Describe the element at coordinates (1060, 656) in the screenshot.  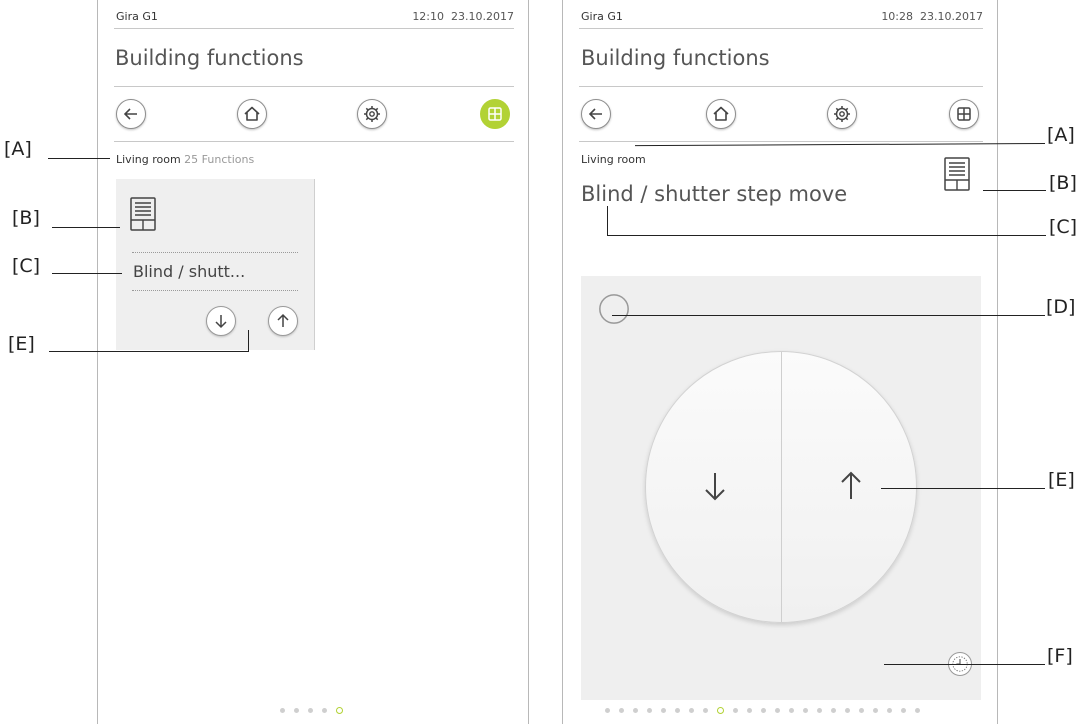
I see `callout-f-right: [F]` at that location.